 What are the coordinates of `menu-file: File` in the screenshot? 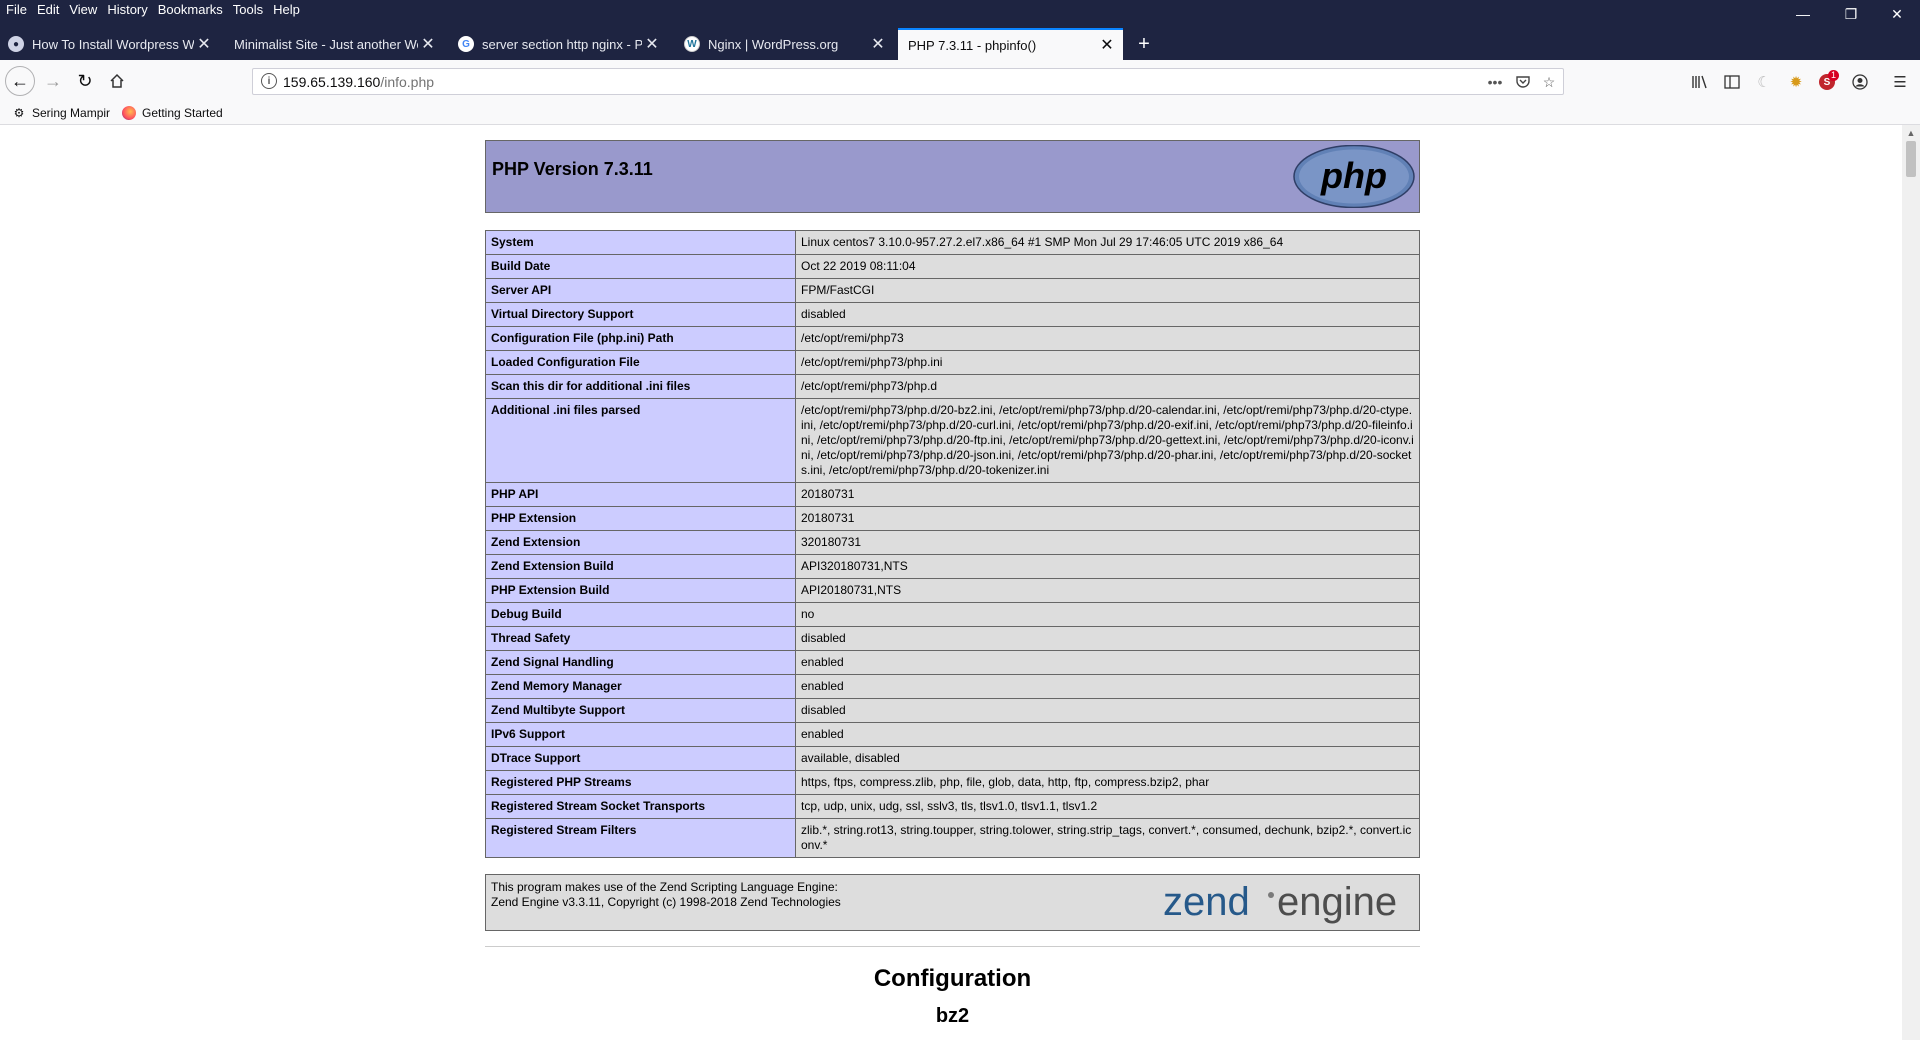 It's located at (16, 10).